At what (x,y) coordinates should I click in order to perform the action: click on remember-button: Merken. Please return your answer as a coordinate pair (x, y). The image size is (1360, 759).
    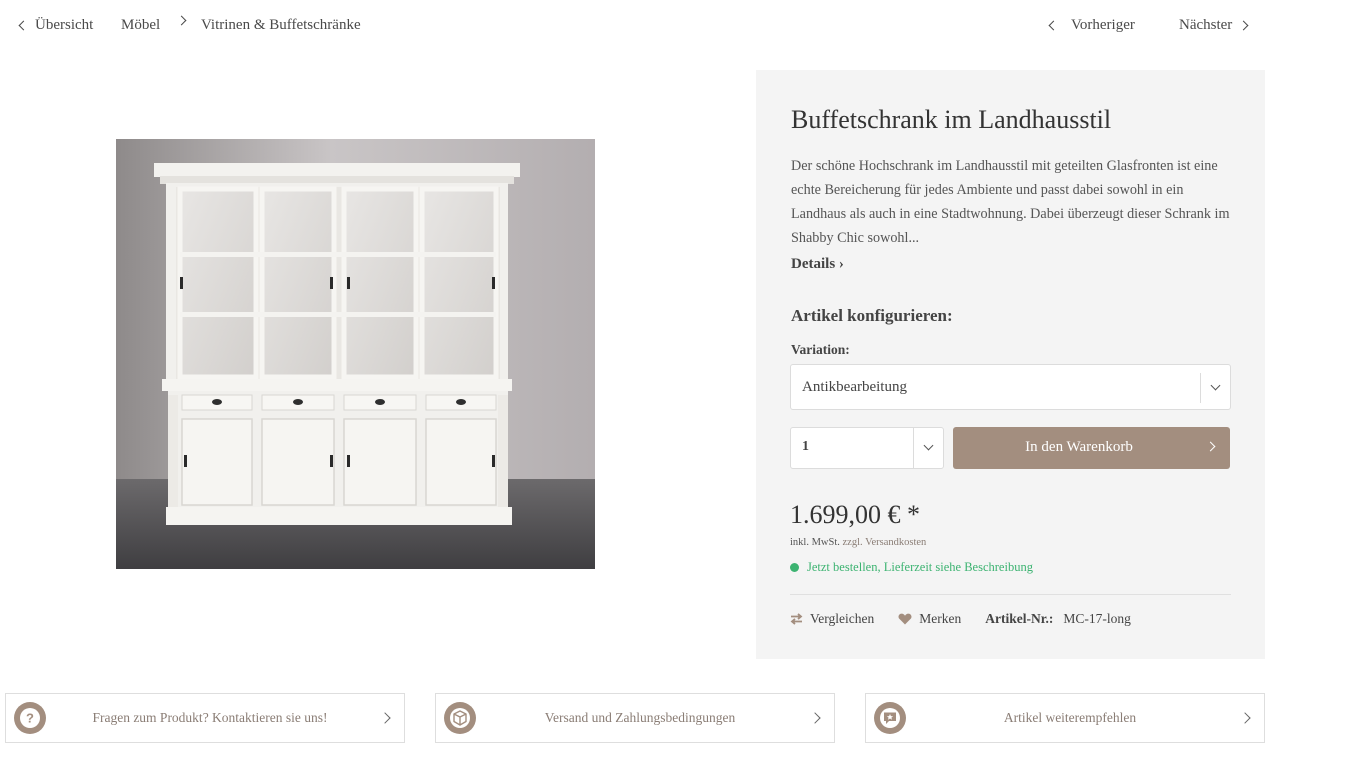
    Looking at the image, I should click on (929, 619).